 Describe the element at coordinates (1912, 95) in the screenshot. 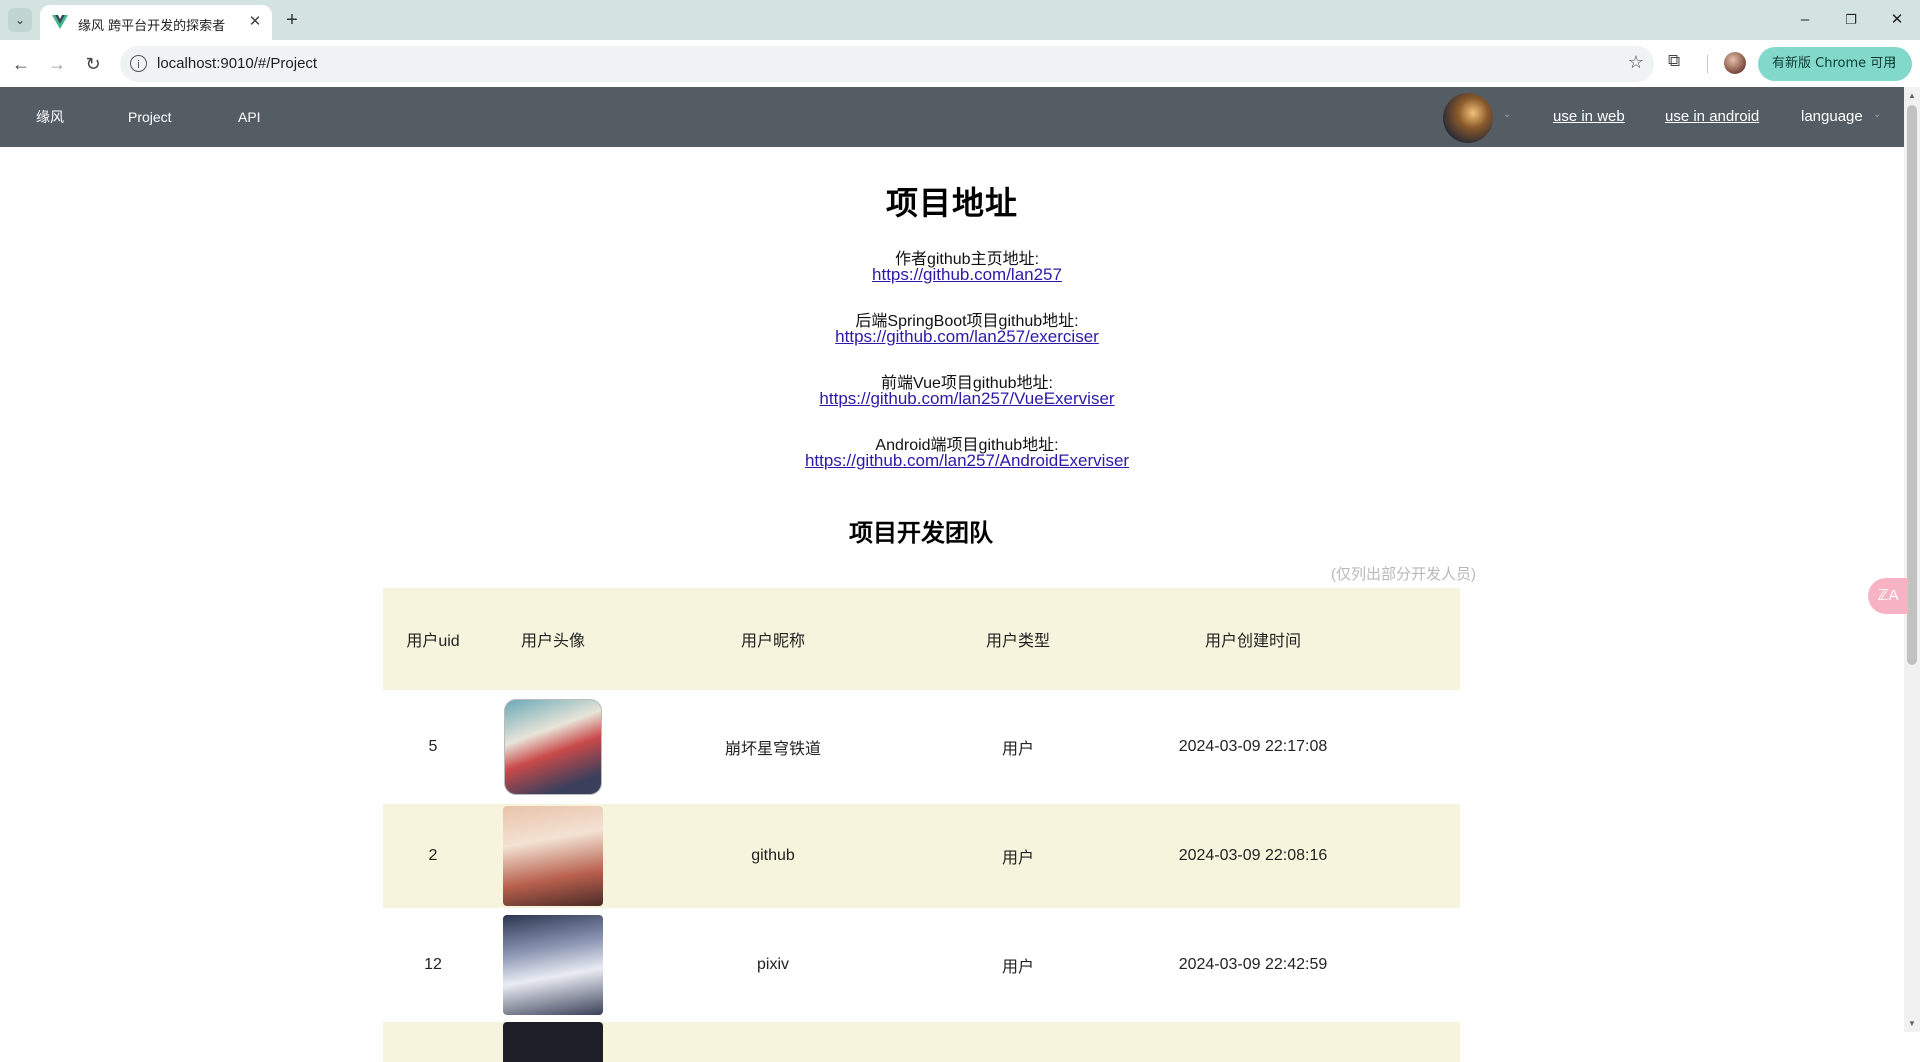

I see `scroll-up-arrow-icon: ▲` at that location.